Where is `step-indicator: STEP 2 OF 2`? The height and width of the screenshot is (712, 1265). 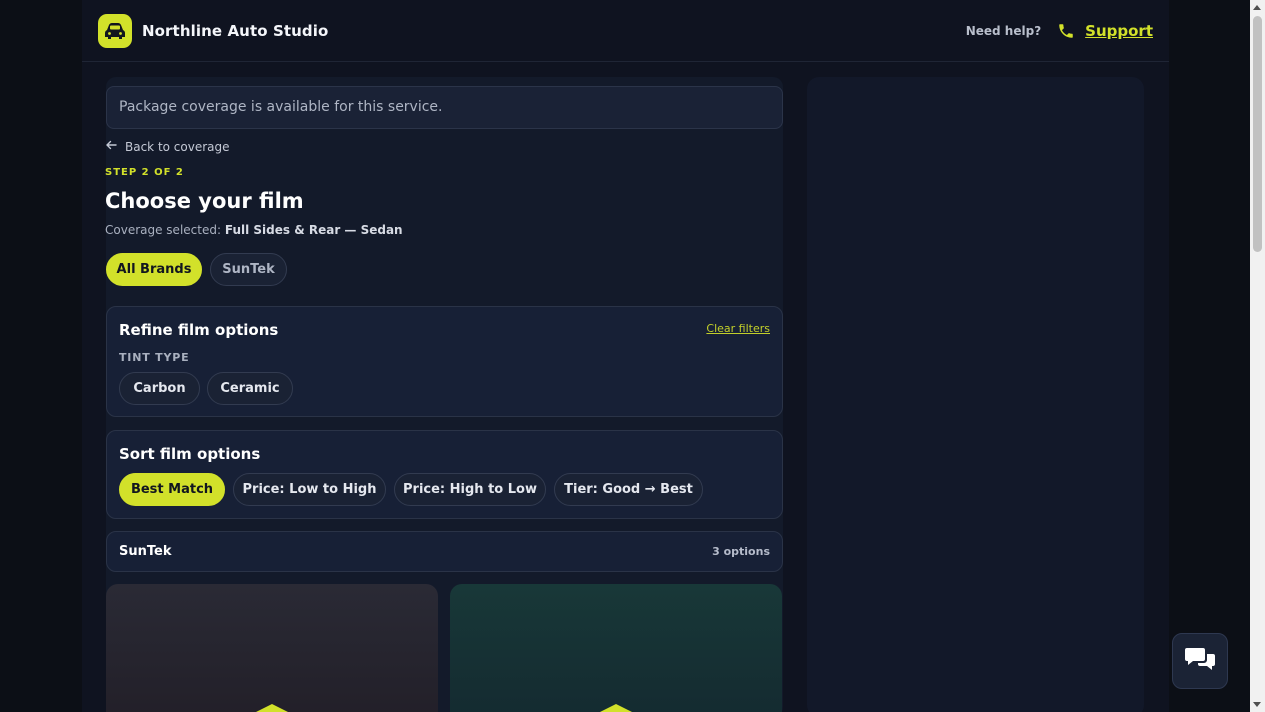 step-indicator: STEP 2 OF 2 is located at coordinates (144, 172).